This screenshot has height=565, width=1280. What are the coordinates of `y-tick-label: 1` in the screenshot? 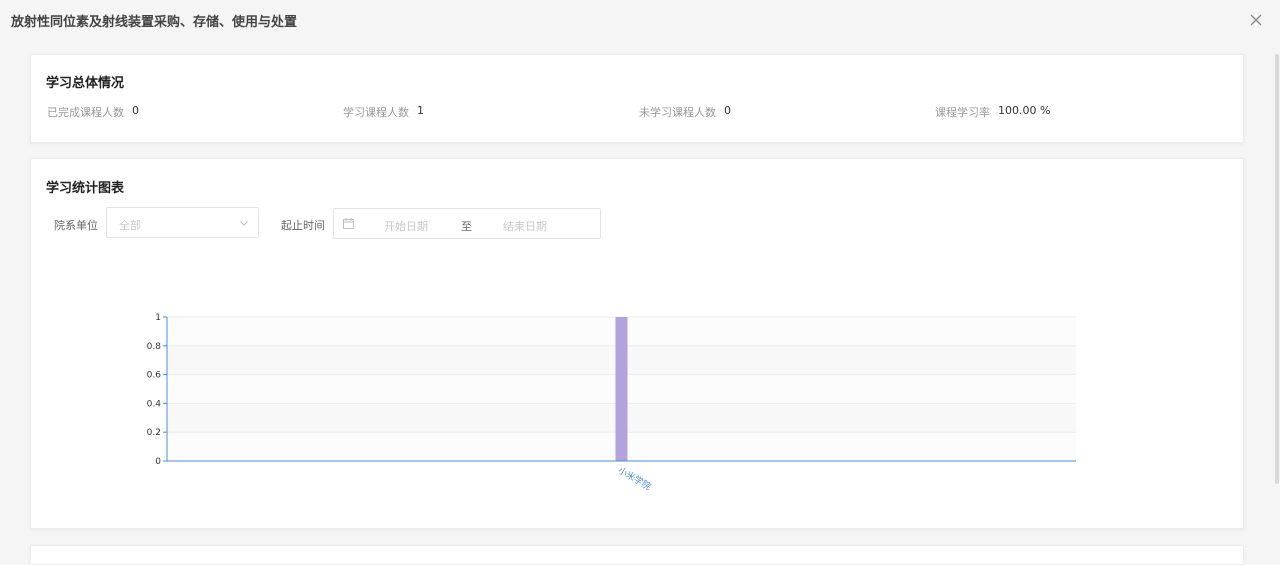 It's located at (158, 318).